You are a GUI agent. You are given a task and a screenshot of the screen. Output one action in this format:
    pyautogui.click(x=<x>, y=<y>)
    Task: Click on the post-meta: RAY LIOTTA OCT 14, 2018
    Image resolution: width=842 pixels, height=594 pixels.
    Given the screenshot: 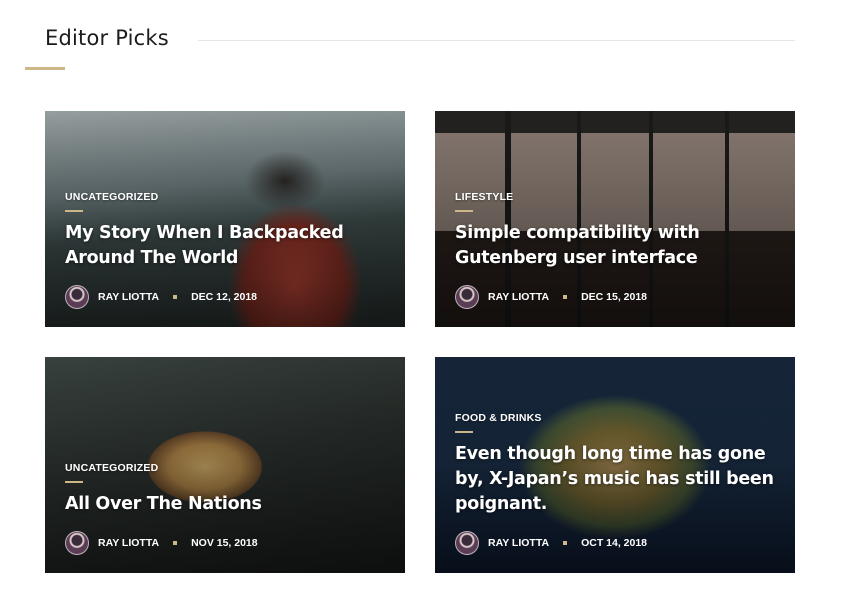 What is the action you would take?
    pyautogui.click(x=615, y=543)
    